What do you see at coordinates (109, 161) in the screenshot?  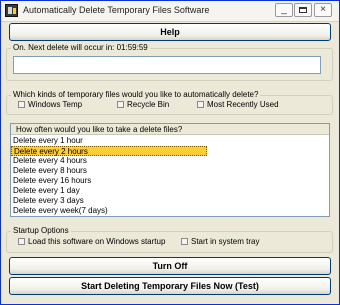 I see `list-item: Delete every 4 hours` at bounding box center [109, 161].